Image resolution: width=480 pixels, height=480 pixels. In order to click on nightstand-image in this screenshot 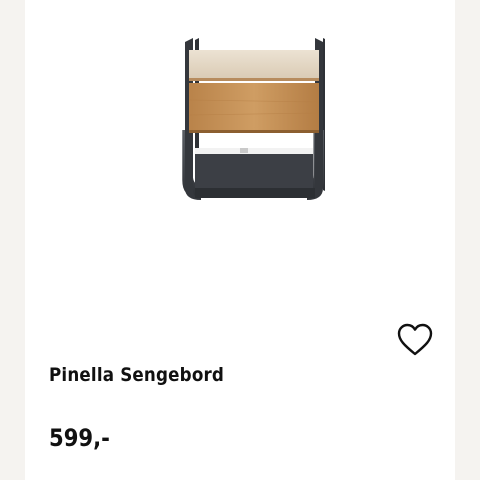, I will do `click(240, 117)`.